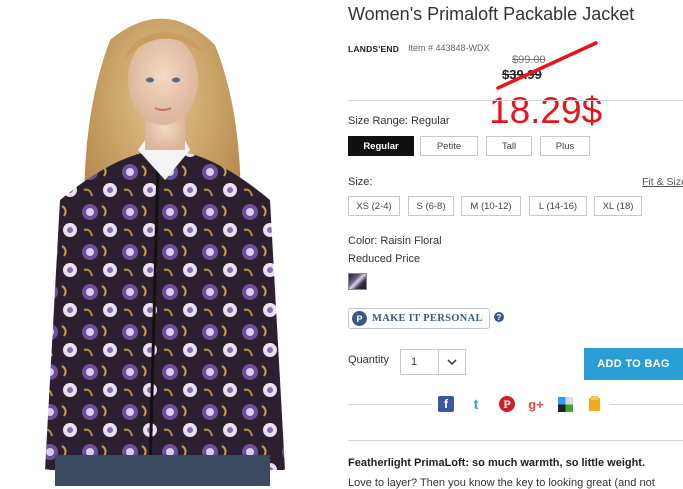  What do you see at coordinates (509, 146) in the screenshot?
I see `size-range-tall: Tall` at bounding box center [509, 146].